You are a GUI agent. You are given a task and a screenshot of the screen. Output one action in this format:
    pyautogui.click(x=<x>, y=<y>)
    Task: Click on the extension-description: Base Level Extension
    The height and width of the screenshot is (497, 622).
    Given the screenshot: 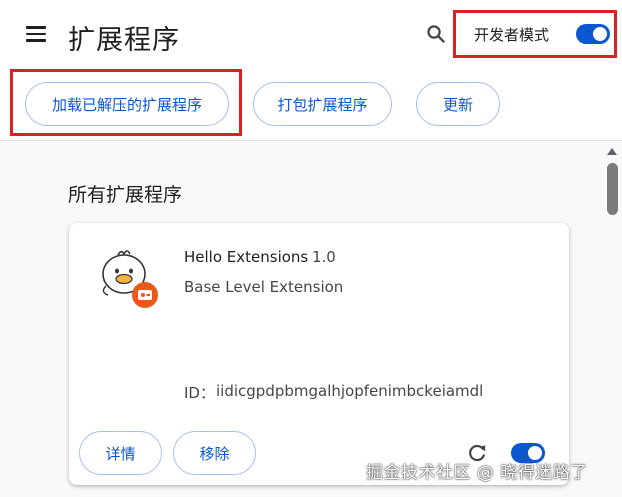 What is the action you would take?
    pyautogui.click(x=264, y=287)
    